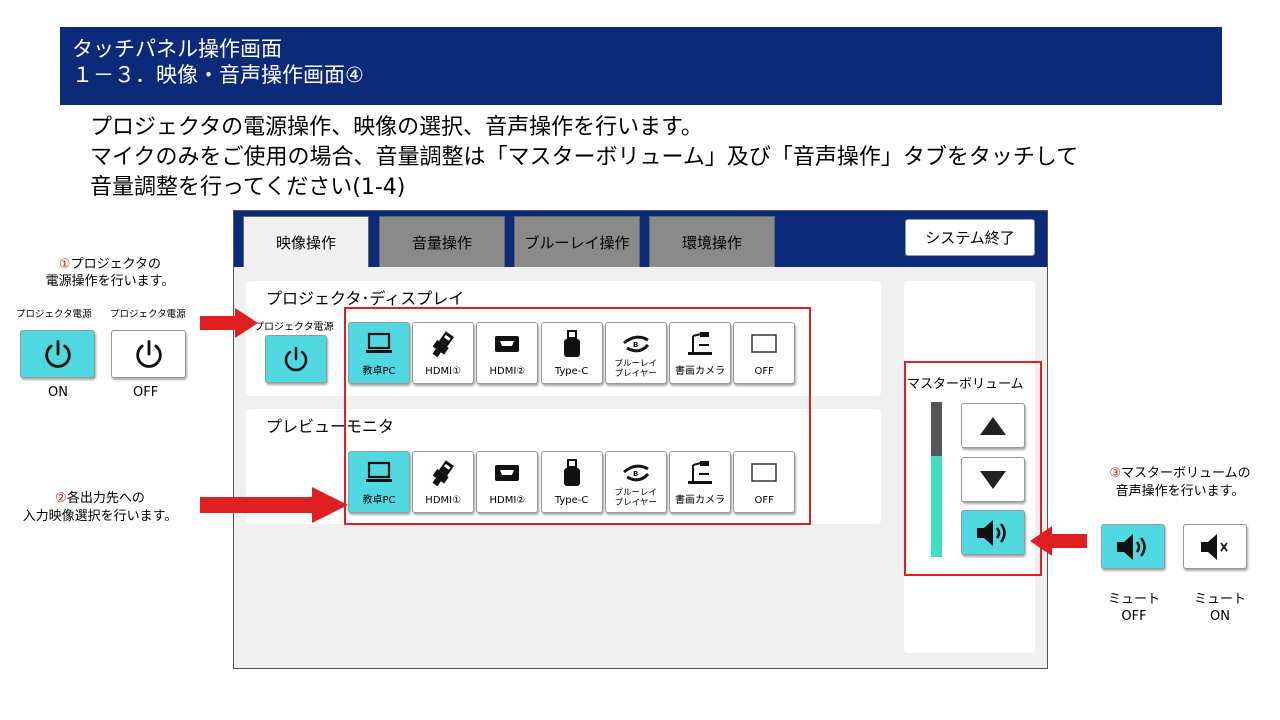 The width and height of the screenshot is (1280, 720). What do you see at coordinates (641, 66) in the screenshot?
I see `title-banner: タッチパネル操作画面 １－３．映像・音声操作画面④` at bounding box center [641, 66].